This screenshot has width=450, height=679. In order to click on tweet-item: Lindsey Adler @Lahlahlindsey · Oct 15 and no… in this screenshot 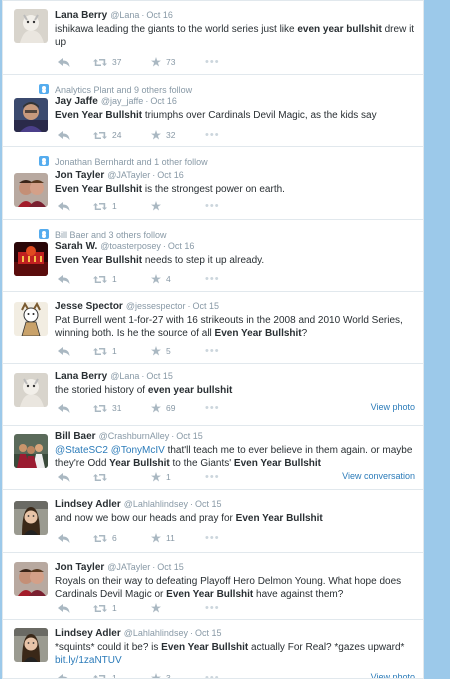, I will do `click(213, 521)`.